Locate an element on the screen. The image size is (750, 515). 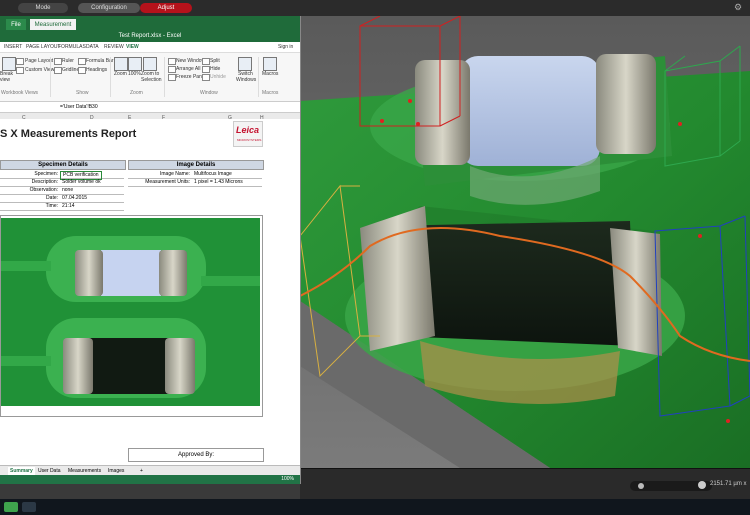
unhide-icon is located at coordinates (206, 77).